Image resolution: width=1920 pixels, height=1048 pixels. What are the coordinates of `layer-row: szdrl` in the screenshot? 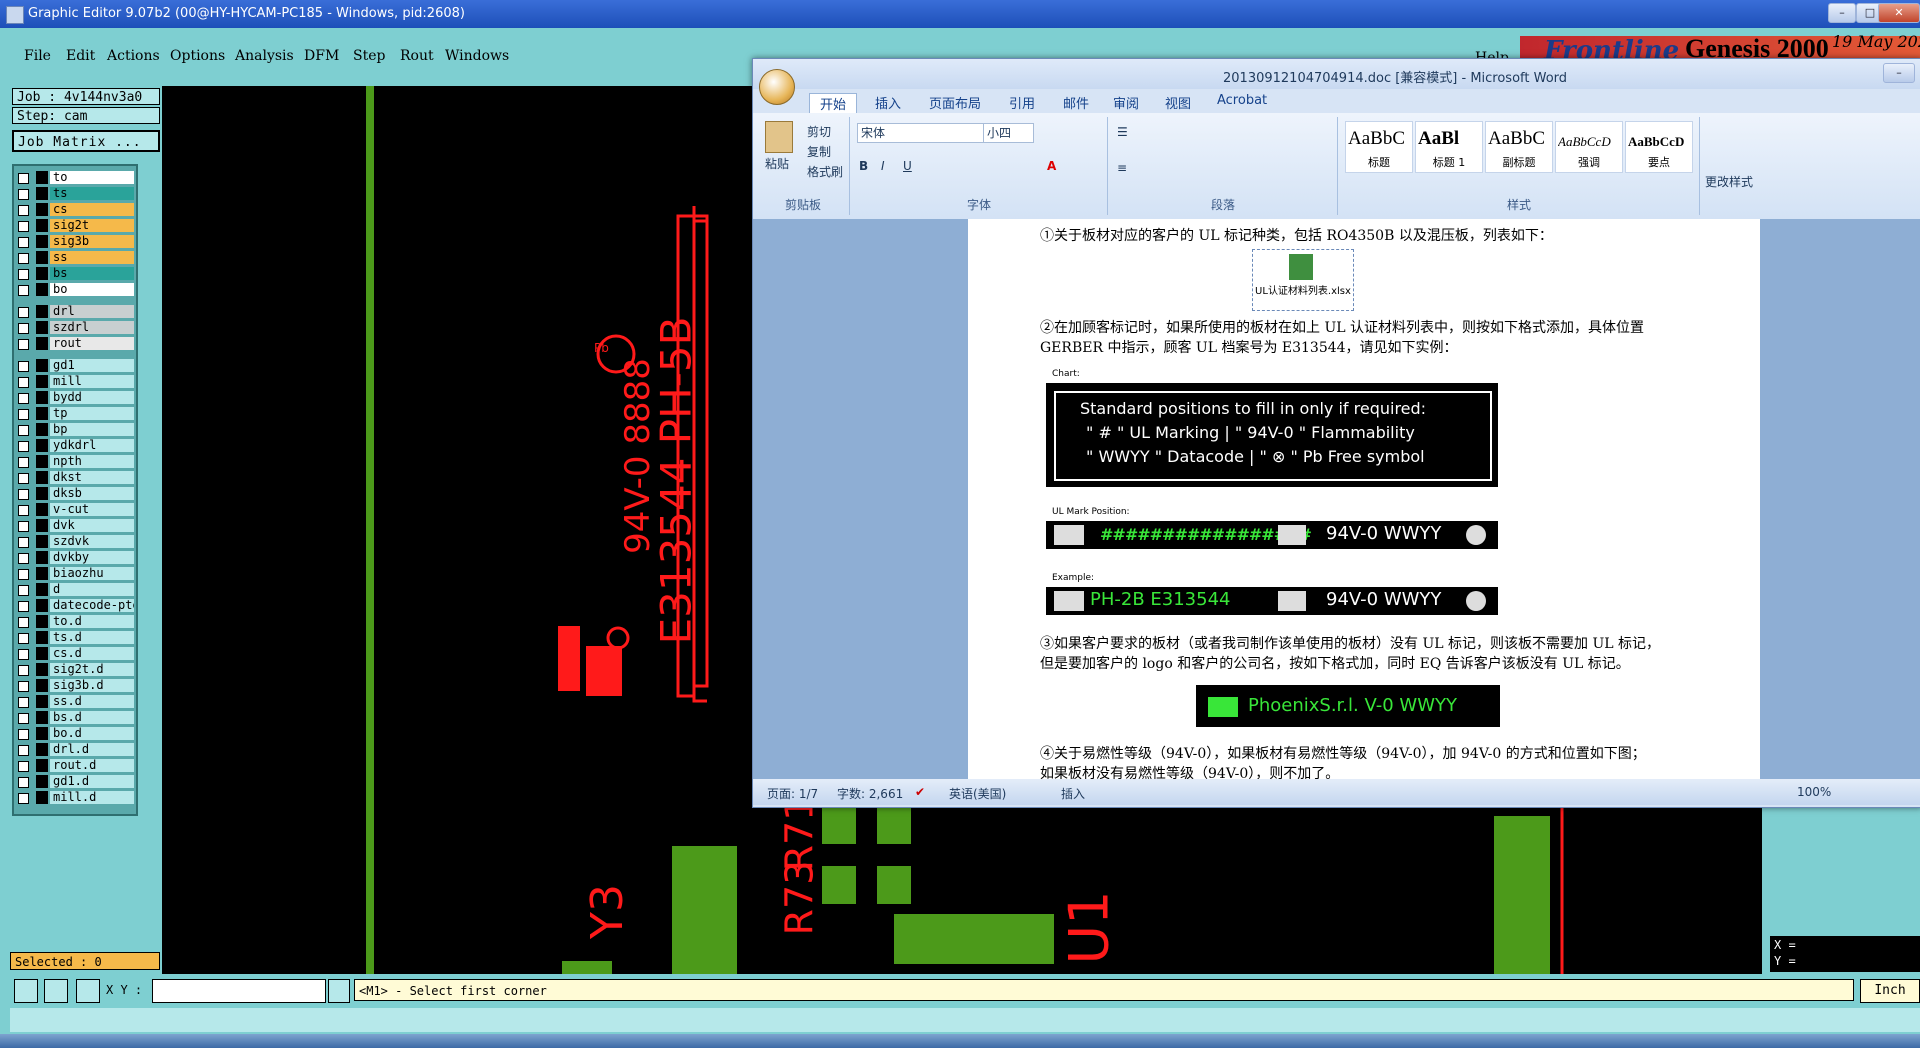 It's located at (75, 327).